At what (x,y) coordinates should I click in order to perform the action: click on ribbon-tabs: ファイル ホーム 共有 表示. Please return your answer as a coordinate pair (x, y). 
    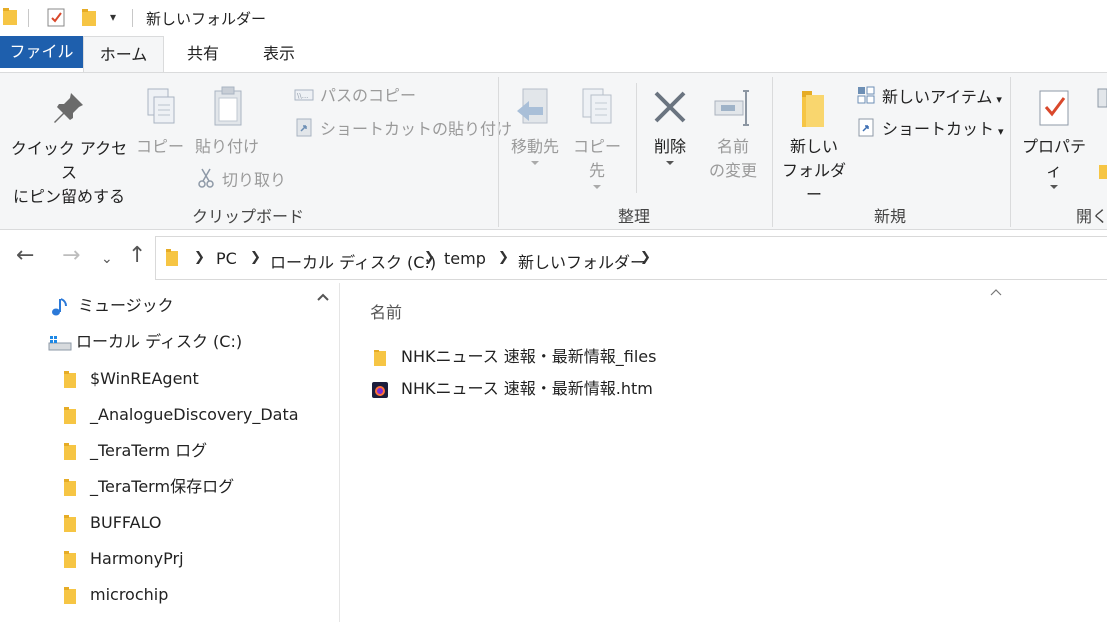
    Looking at the image, I should click on (553, 54).